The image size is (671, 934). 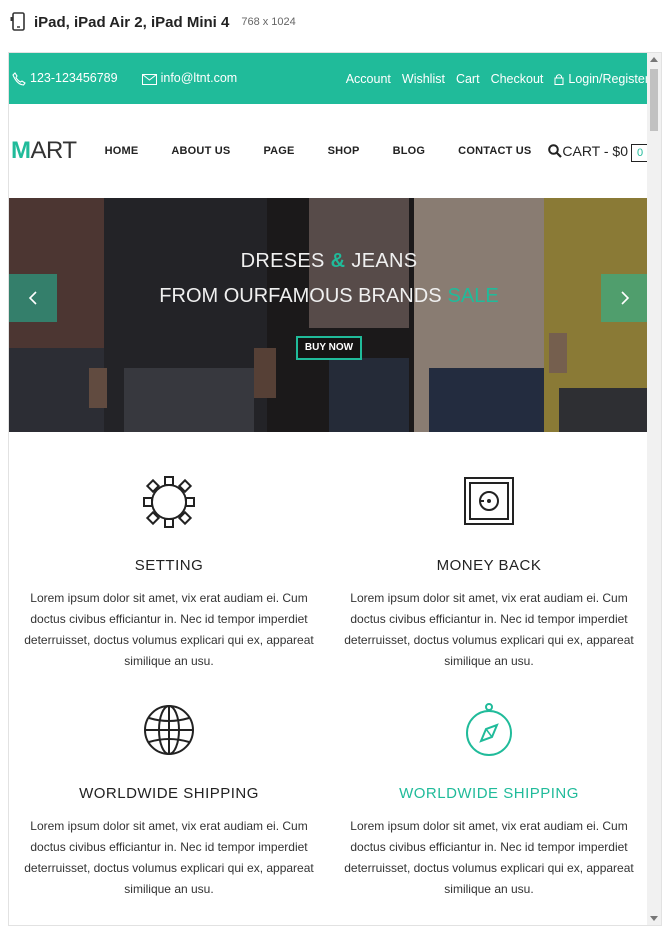 I want to click on account-link: Account, so click(x=368, y=79).